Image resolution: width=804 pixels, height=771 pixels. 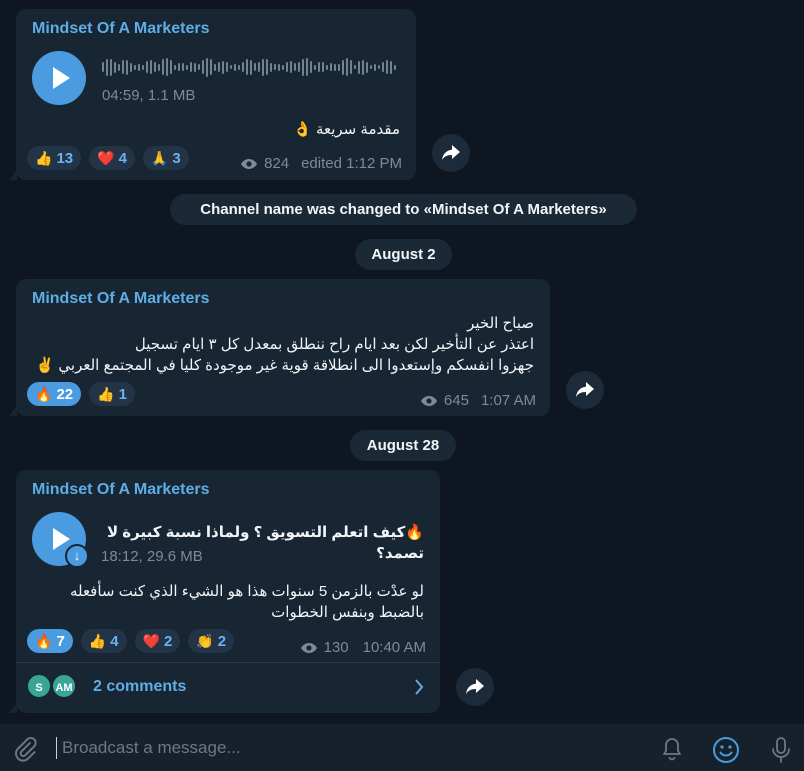 What do you see at coordinates (403, 445) in the screenshot?
I see `date-separator: August 28` at bounding box center [403, 445].